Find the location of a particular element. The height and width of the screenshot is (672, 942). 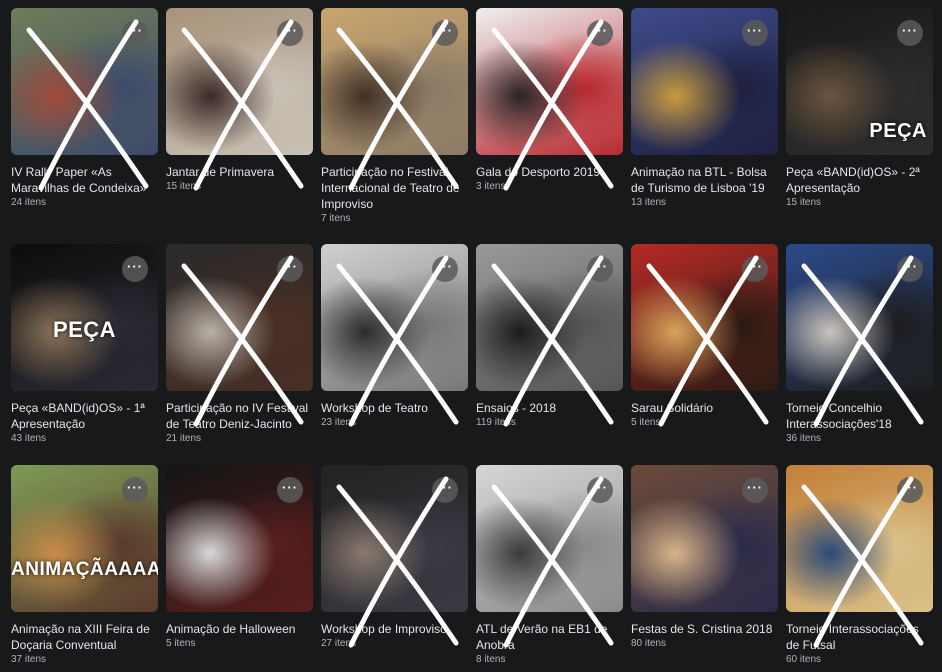

album-item-count: 60 itens is located at coordinates (804, 659).